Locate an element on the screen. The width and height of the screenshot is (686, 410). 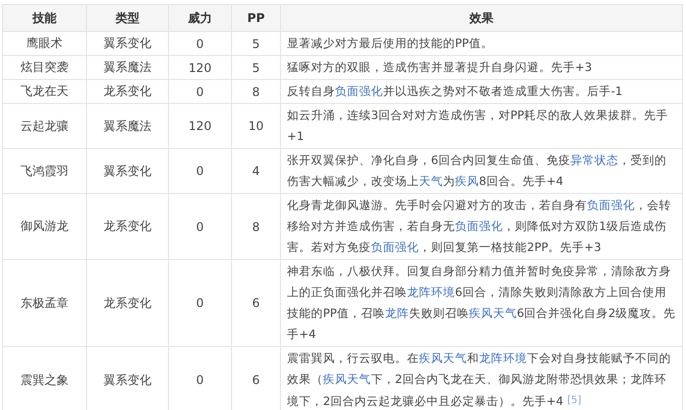
table-cell: 鹰眼术 is located at coordinates (44, 44).